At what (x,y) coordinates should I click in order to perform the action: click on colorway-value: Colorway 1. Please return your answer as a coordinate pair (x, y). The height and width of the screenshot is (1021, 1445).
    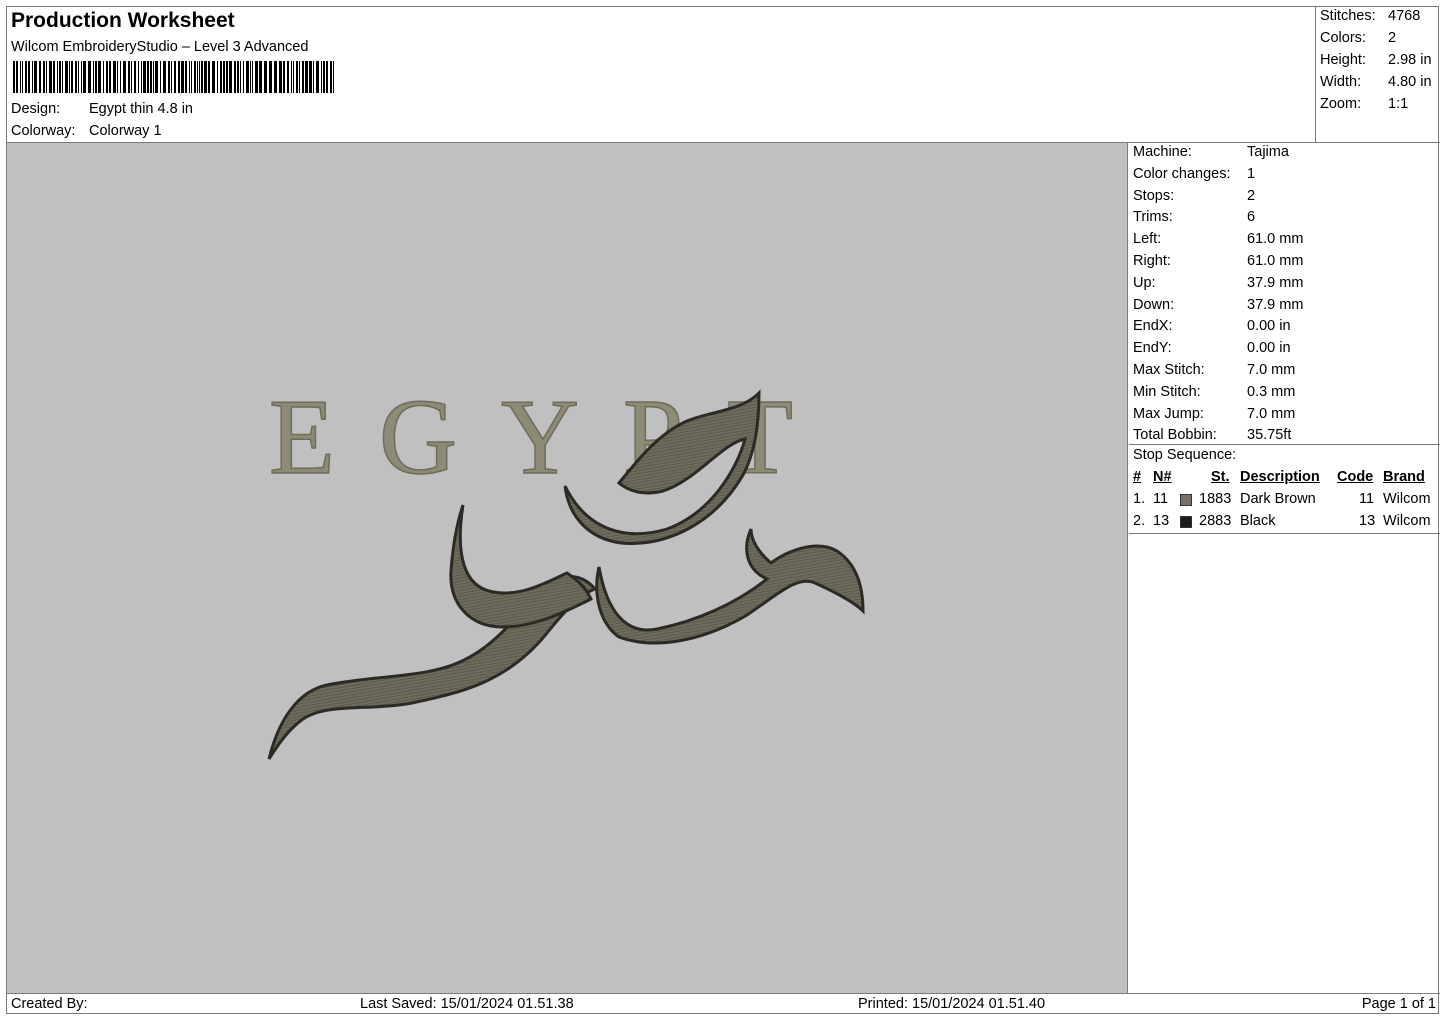
    Looking at the image, I should click on (125, 131).